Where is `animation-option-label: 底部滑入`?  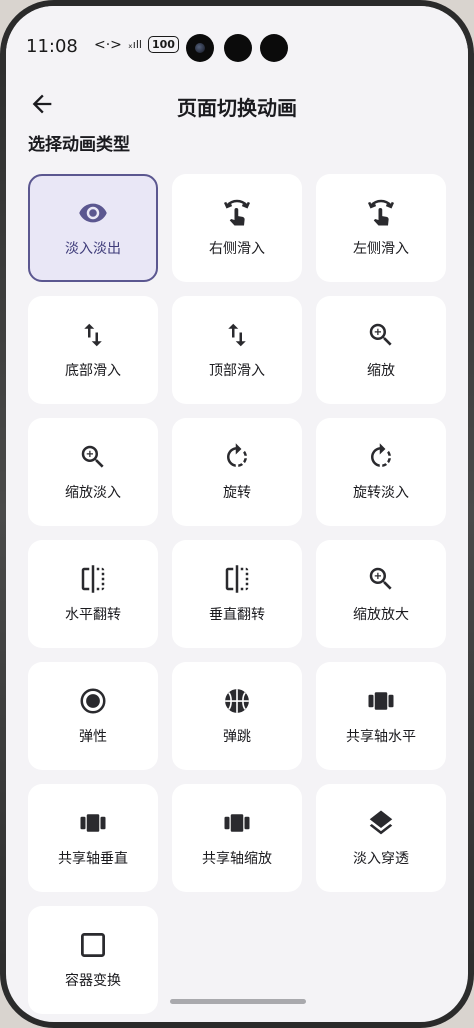
animation-option-label: 底部滑入 is located at coordinates (93, 371).